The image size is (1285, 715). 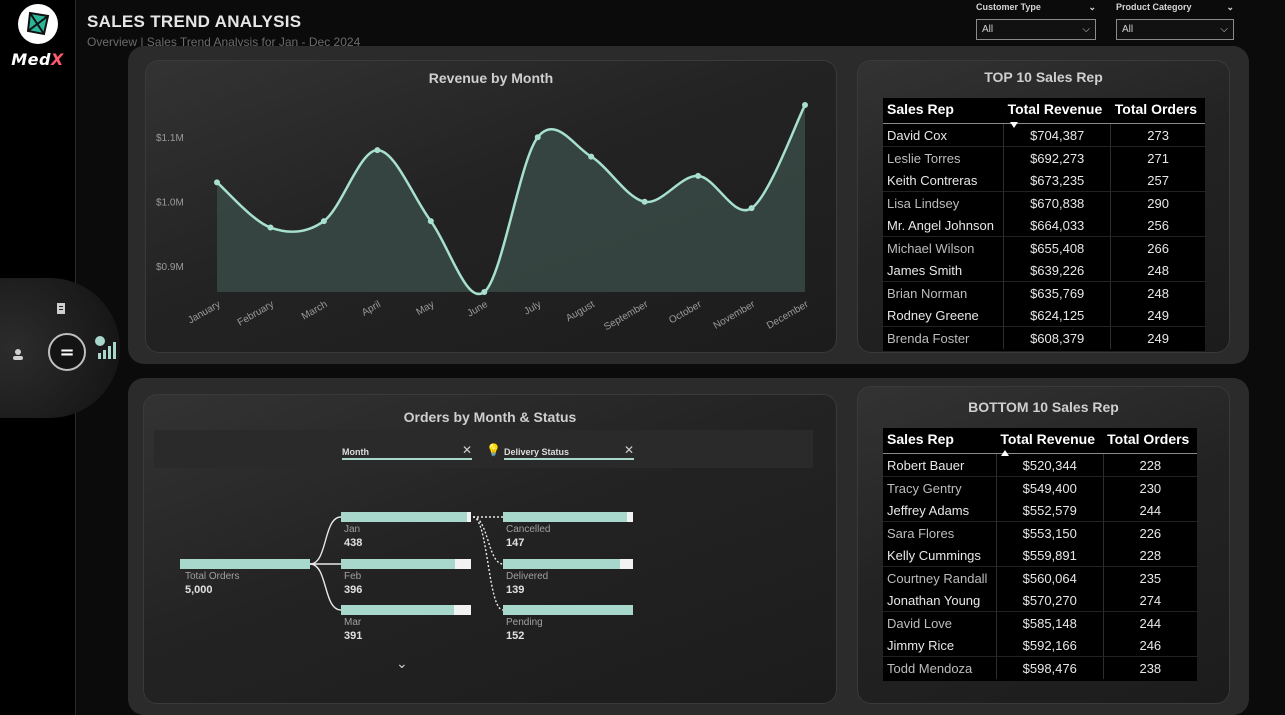 I want to click on total-orders-cell: 273, so click(x=1157, y=135).